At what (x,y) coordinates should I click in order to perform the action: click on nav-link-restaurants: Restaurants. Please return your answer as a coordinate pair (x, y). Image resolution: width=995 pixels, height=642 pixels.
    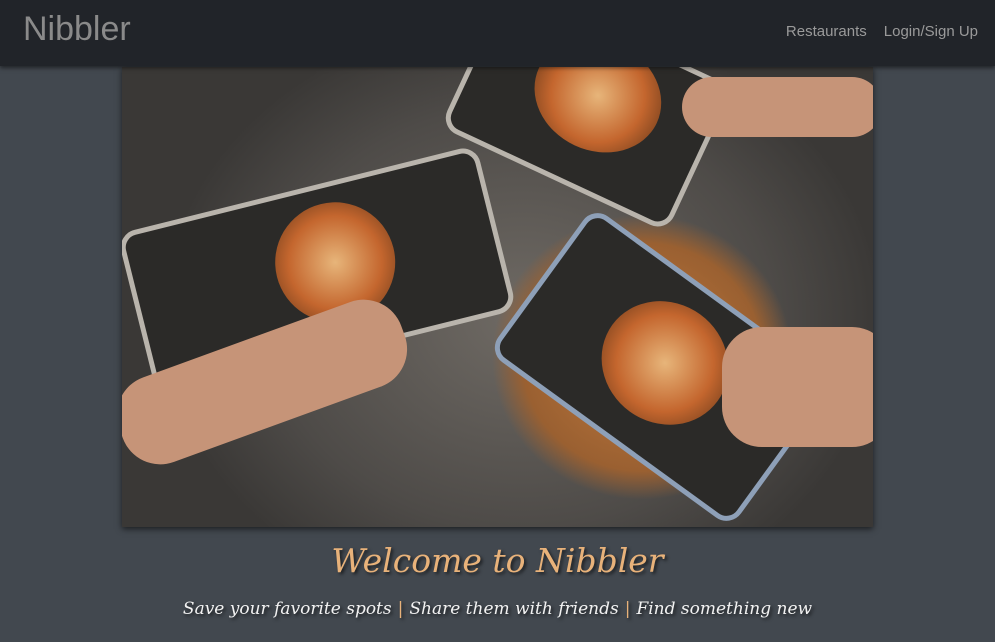
    Looking at the image, I should click on (826, 31).